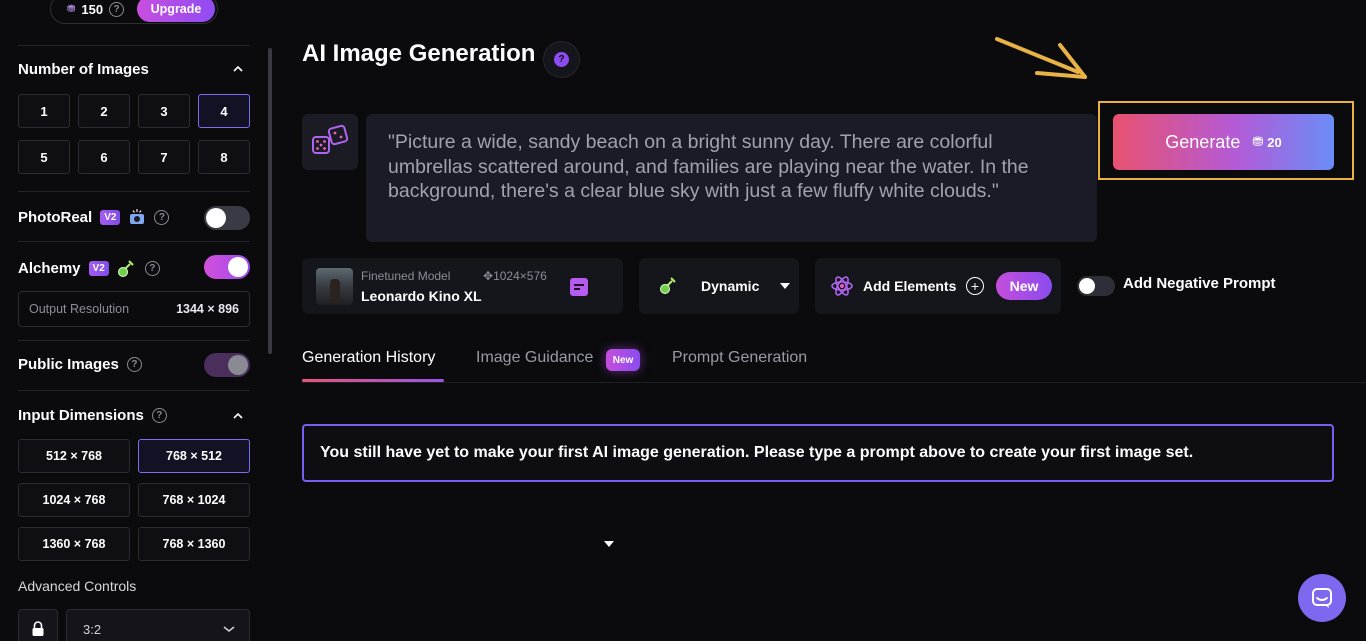 This screenshot has width=1366, height=641. I want to click on images-count-3: 3, so click(164, 111).